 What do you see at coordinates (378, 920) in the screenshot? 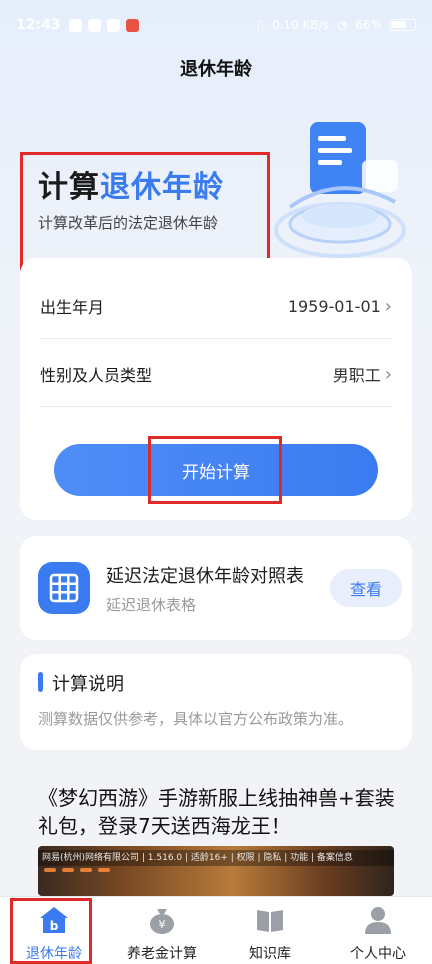
I see `user-icon` at bounding box center [378, 920].